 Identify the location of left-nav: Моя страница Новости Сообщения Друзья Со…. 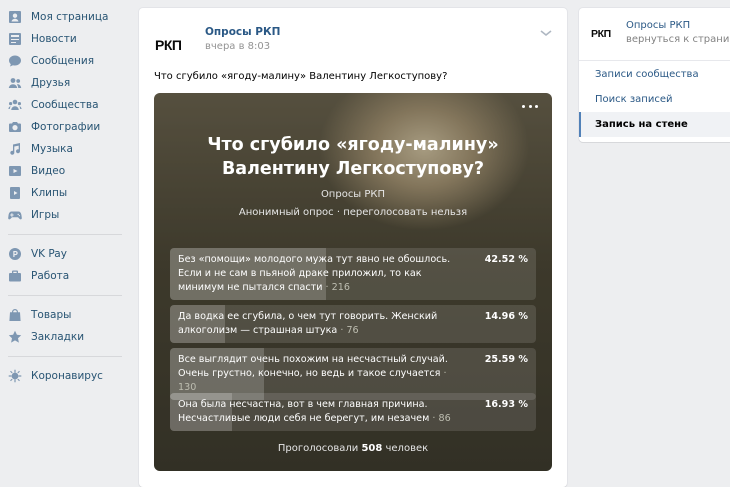
(63, 193).